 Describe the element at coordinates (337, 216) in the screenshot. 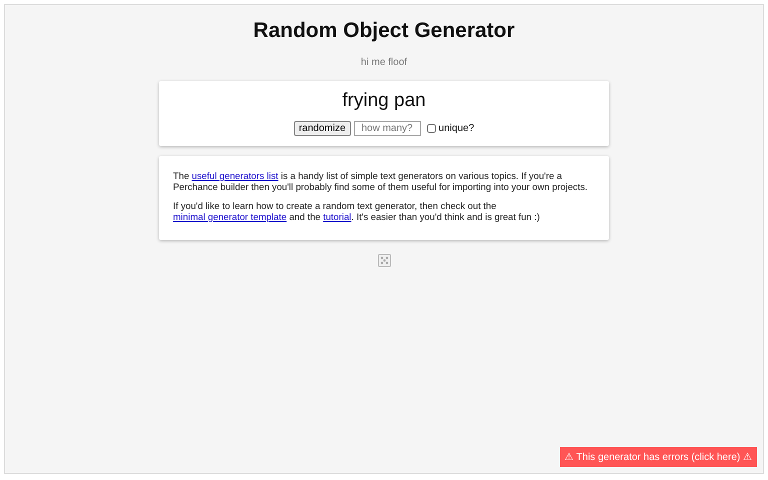

I see `text-link: tutorial` at that location.